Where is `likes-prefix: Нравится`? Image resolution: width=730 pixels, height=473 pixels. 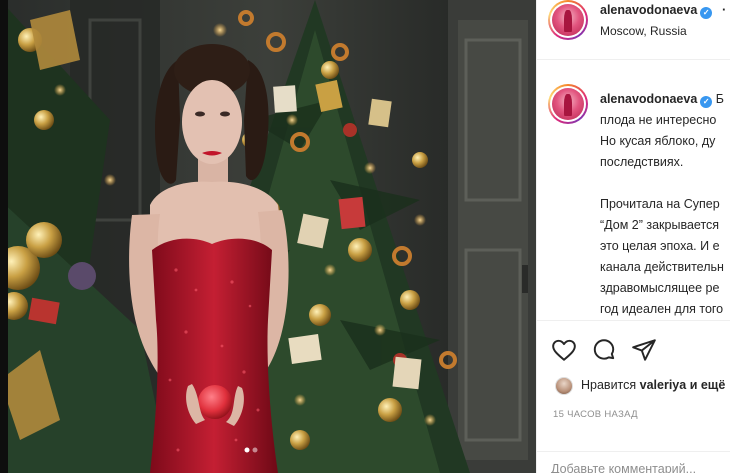
likes-prefix: Нравится is located at coordinates (610, 385).